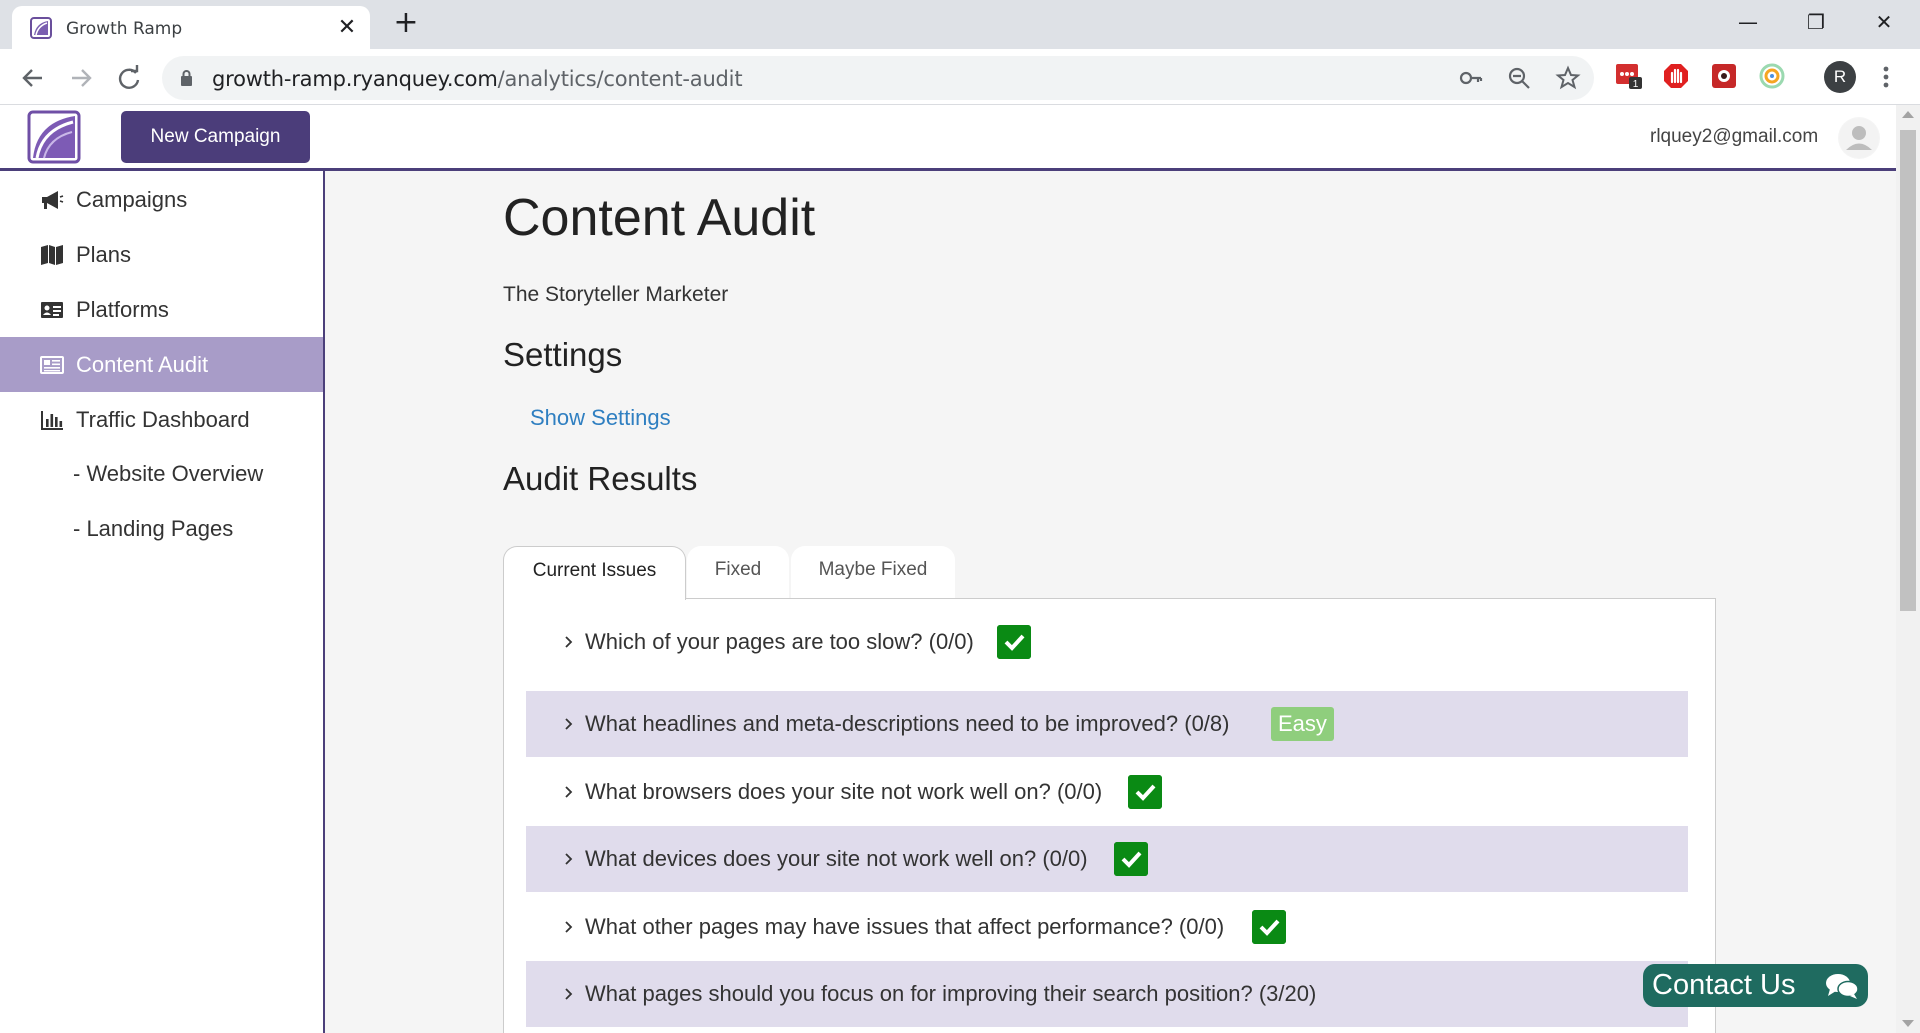 The width and height of the screenshot is (1920, 1033). I want to click on growth-ramp-favicon-icon, so click(41, 28).